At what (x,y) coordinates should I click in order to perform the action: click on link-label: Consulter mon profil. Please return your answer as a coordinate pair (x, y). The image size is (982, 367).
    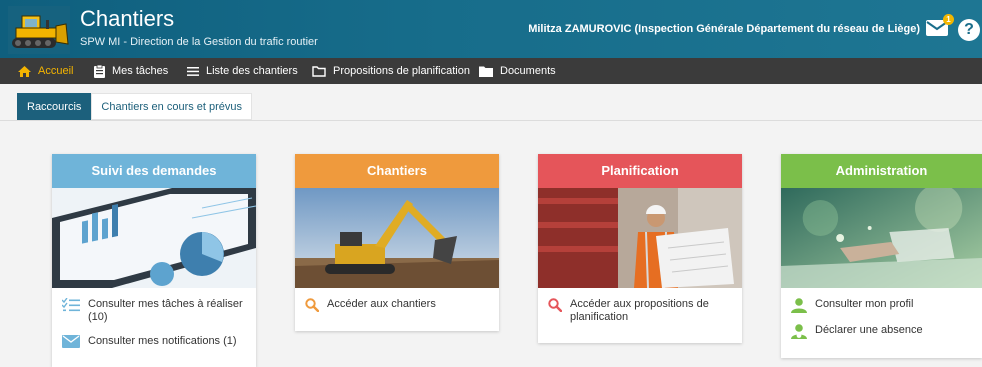
    Looking at the image, I should click on (864, 304).